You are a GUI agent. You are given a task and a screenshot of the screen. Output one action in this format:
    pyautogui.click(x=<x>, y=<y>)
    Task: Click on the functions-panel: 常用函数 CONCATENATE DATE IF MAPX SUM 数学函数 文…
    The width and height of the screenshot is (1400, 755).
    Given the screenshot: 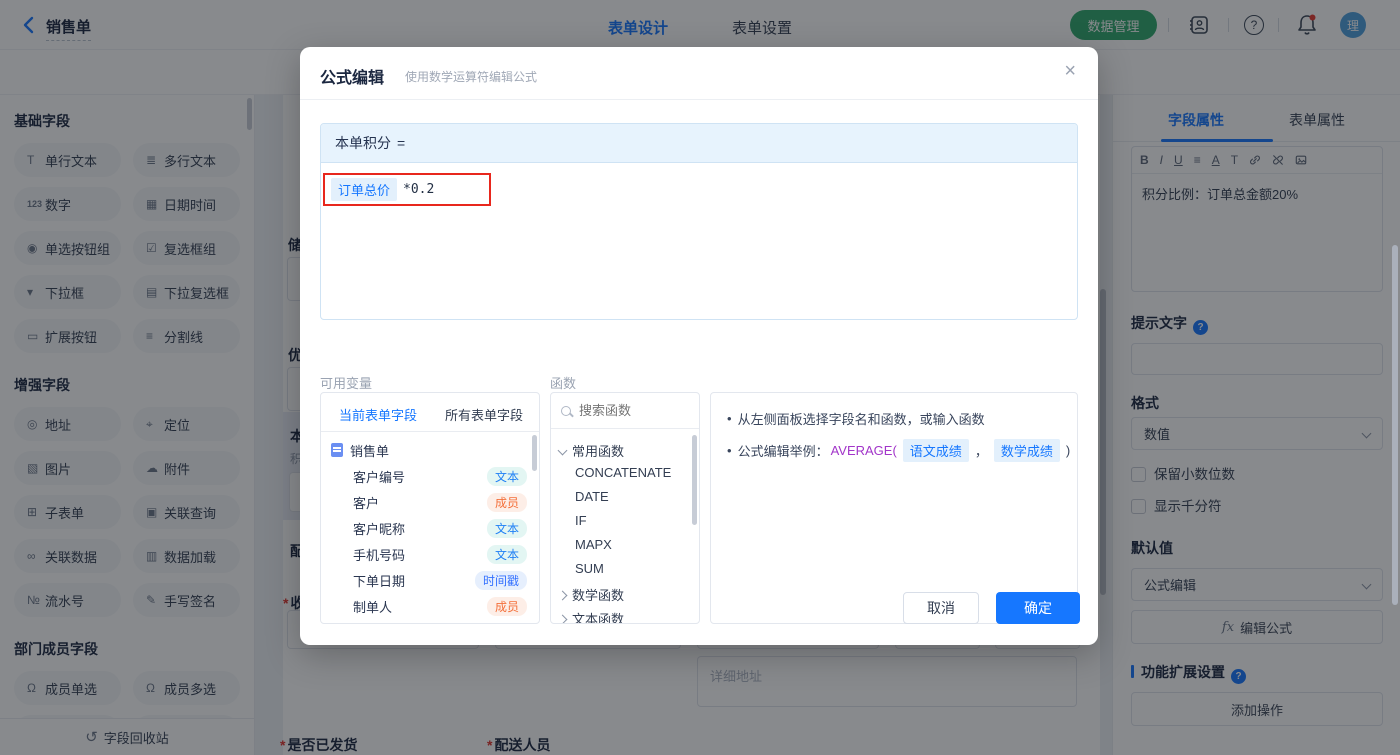 What is the action you would take?
    pyautogui.click(x=625, y=508)
    